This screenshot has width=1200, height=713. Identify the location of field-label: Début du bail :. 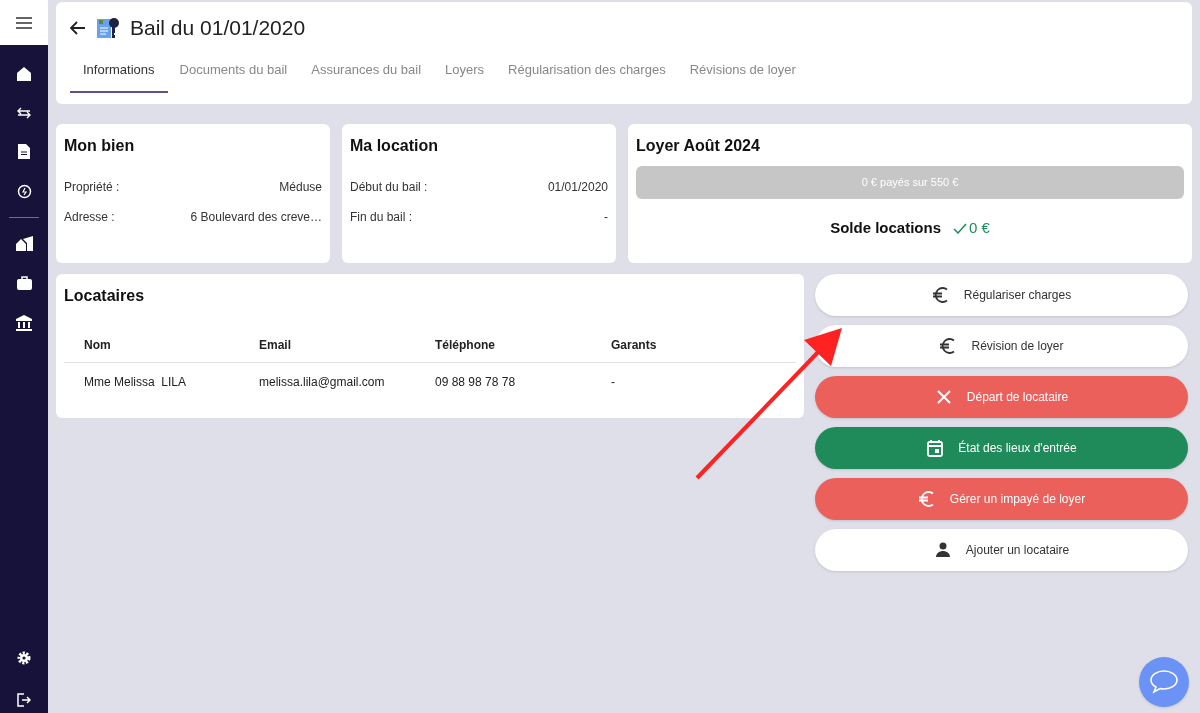
(389, 187).